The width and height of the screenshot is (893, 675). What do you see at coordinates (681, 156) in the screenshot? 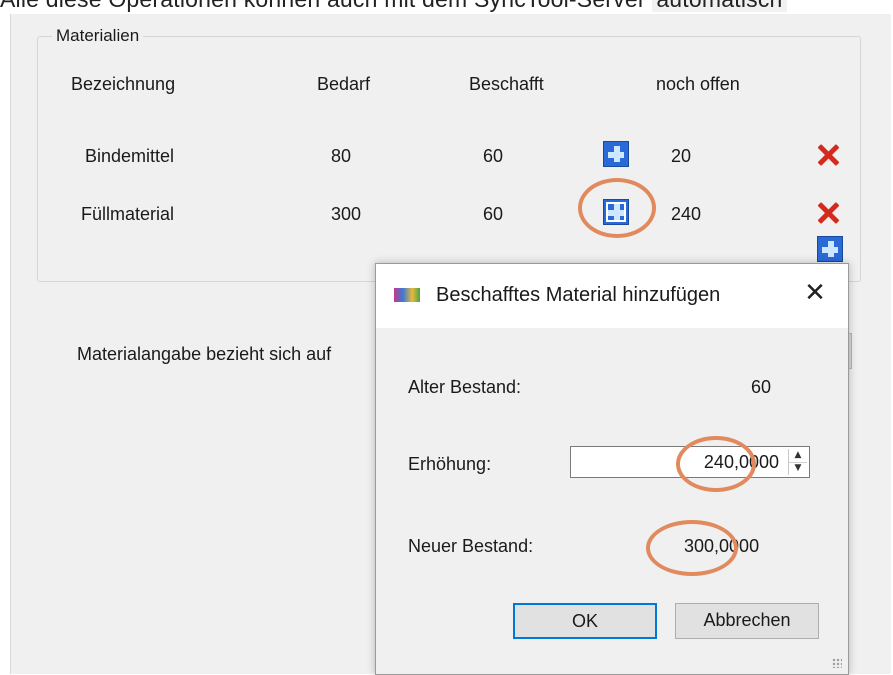
I see `row-open: 20` at bounding box center [681, 156].